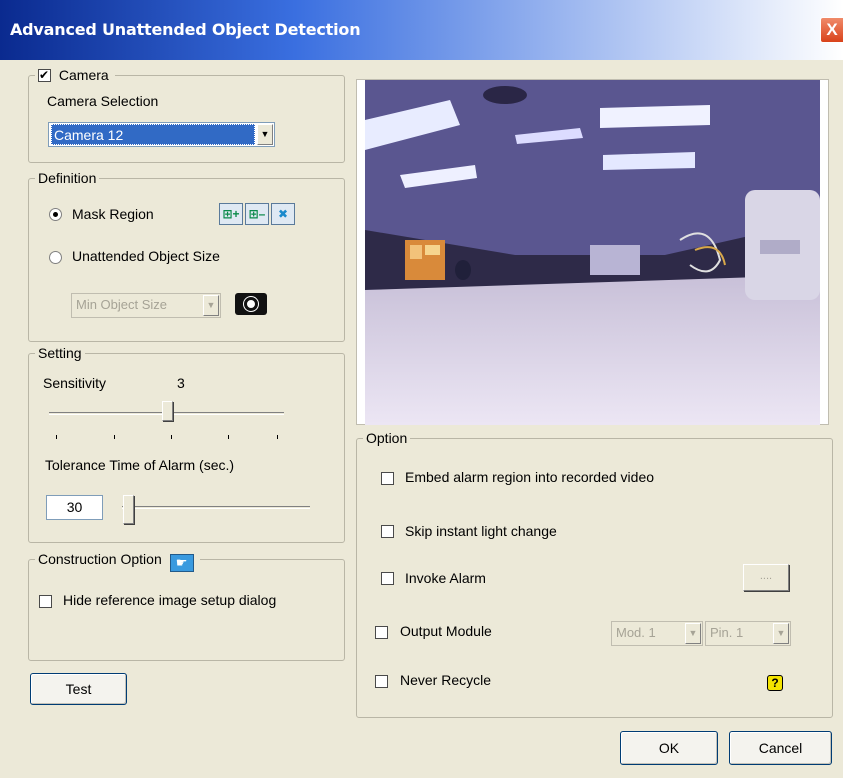 Image resolution: width=843 pixels, height=778 pixels. I want to click on min-object-size-value: Min Object Size, so click(122, 304).